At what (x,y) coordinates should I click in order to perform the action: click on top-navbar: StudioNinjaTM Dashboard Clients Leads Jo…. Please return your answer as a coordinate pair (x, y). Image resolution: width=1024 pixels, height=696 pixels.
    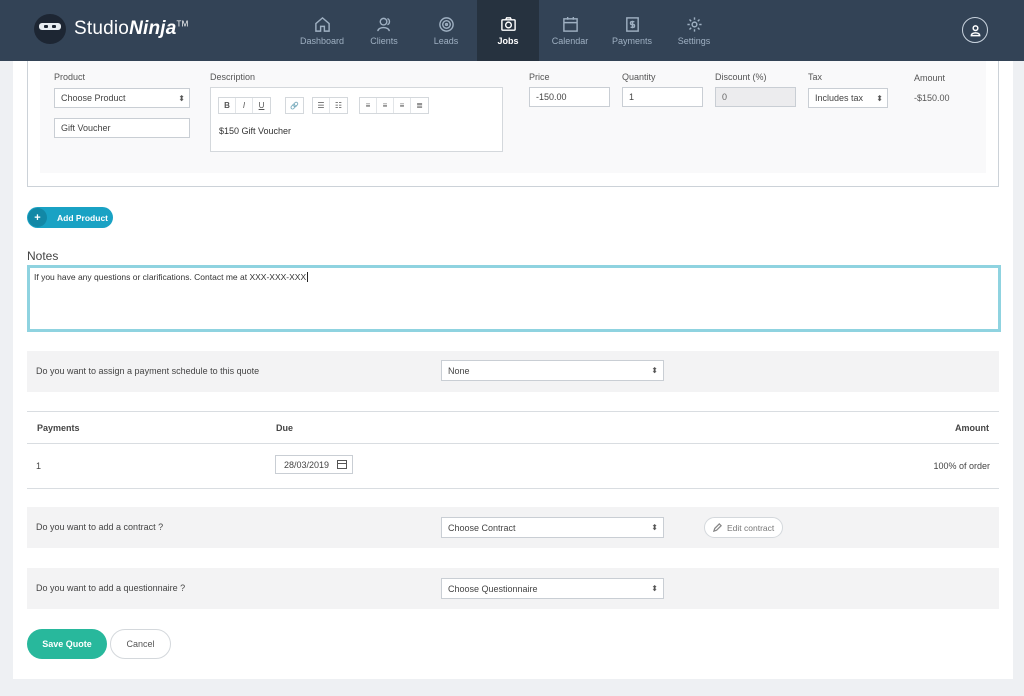
    Looking at the image, I should click on (512, 30).